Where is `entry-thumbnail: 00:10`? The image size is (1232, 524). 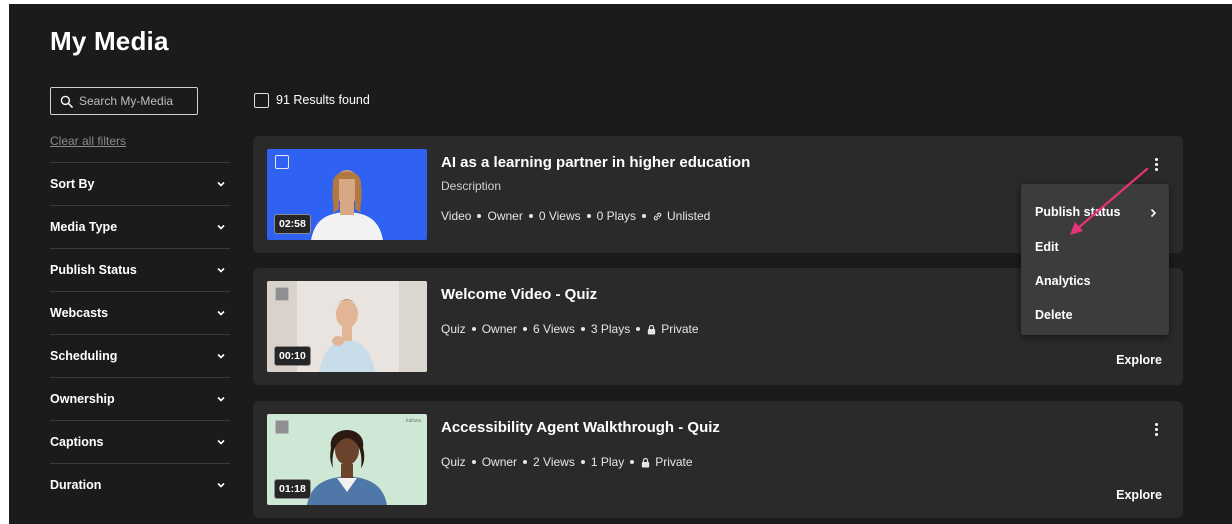 entry-thumbnail: 00:10 is located at coordinates (347, 326).